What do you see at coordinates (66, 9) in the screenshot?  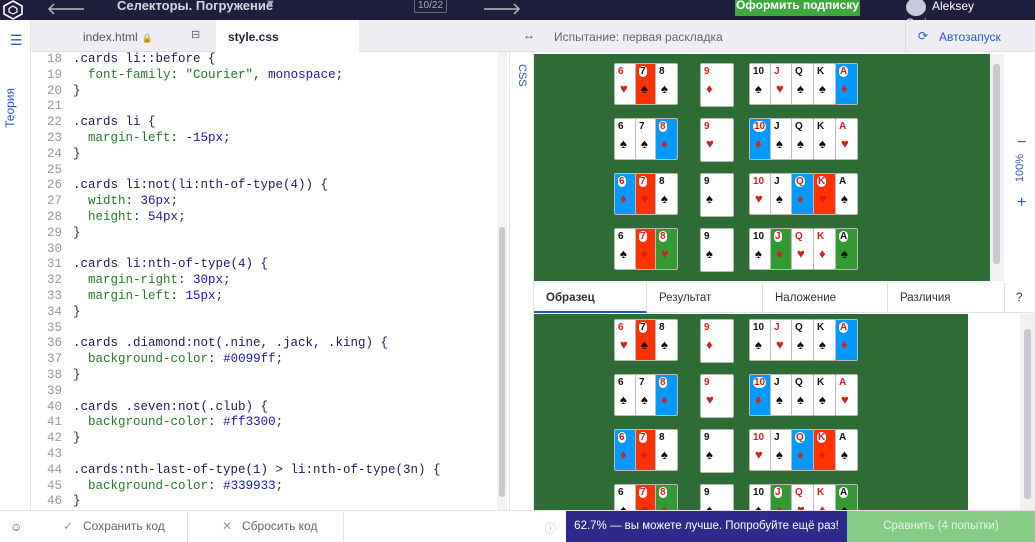 I see `arrow-left-icon` at bounding box center [66, 9].